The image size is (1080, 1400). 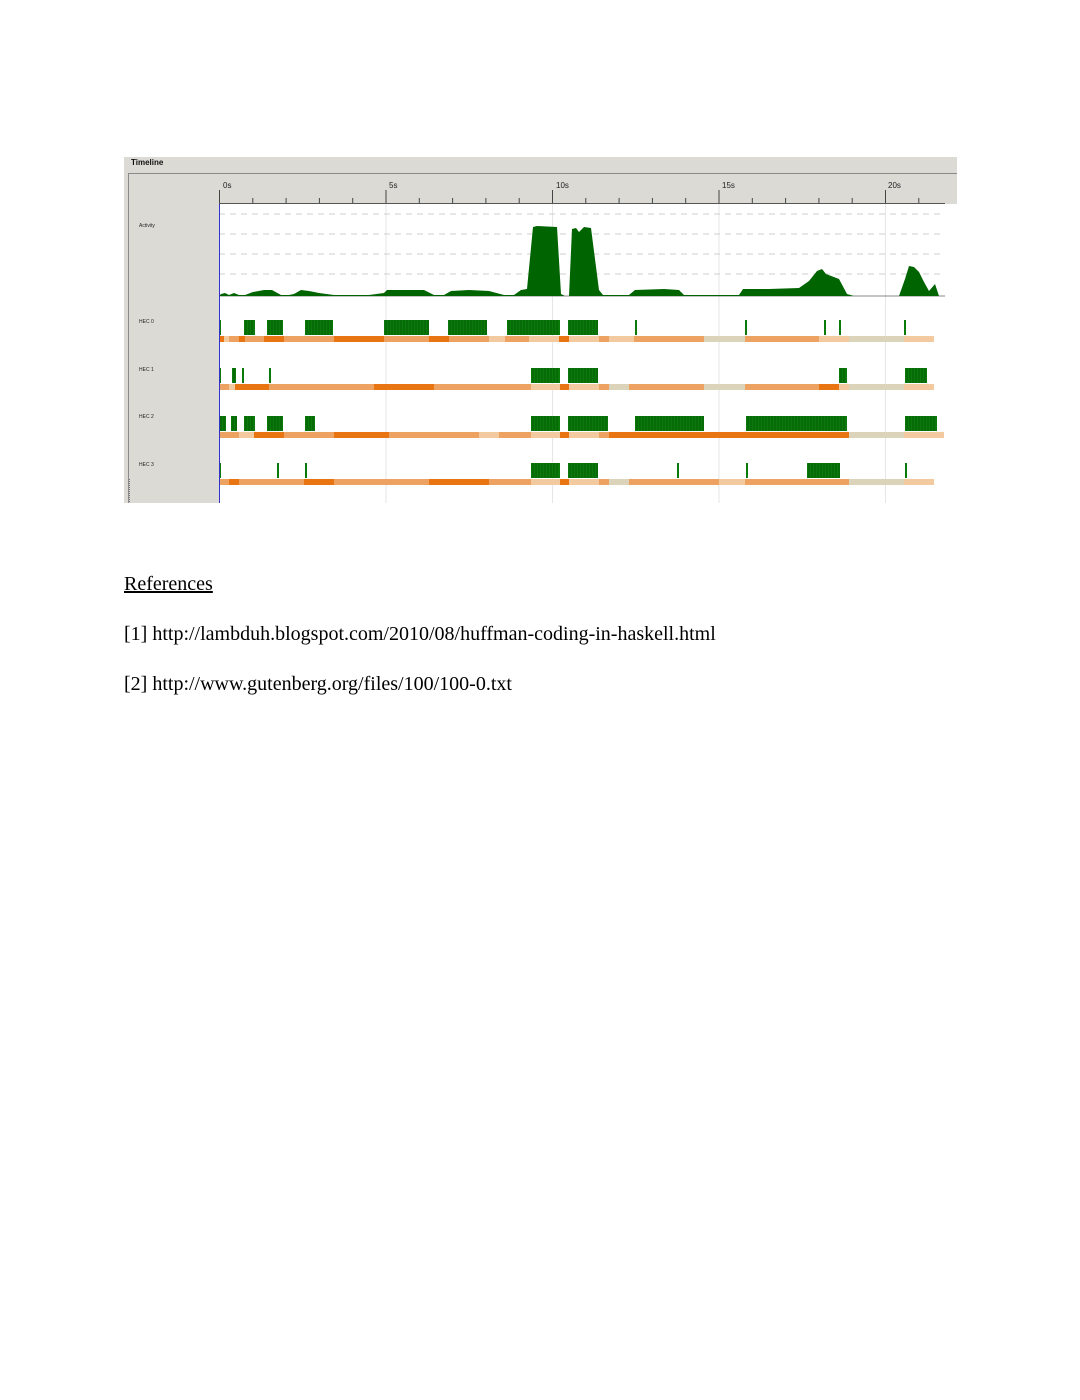 What do you see at coordinates (136, 634) in the screenshot?
I see `reference-number: [1]` at bounding box center [136, 634].